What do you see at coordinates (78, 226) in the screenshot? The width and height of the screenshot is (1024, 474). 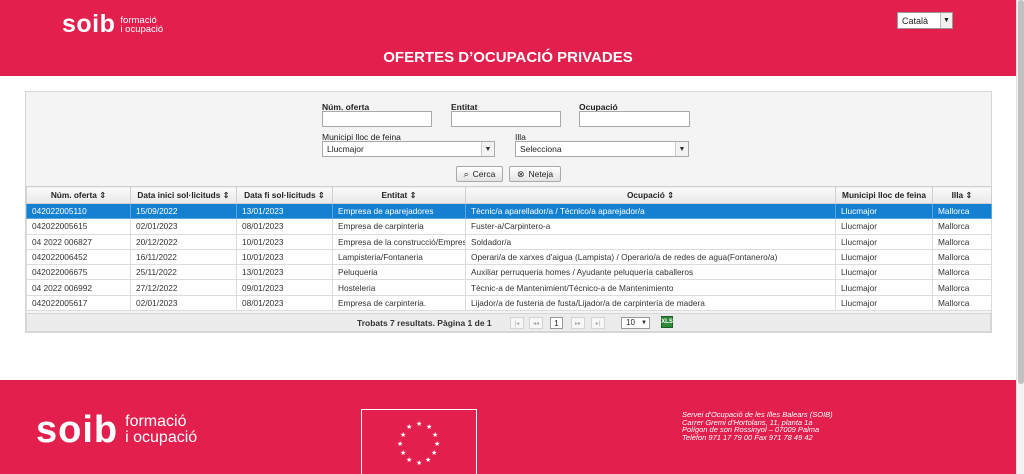 I see `cell-num-oferta: 042022005615` at bounding box center [78, 226].